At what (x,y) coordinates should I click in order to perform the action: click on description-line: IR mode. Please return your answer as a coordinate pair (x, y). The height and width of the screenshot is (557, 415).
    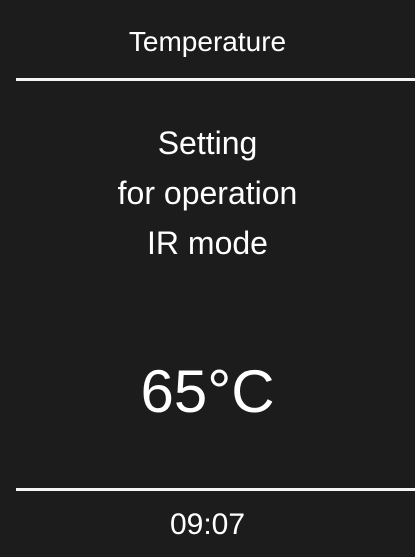
    Looking at the image, I should click on (207, 243).